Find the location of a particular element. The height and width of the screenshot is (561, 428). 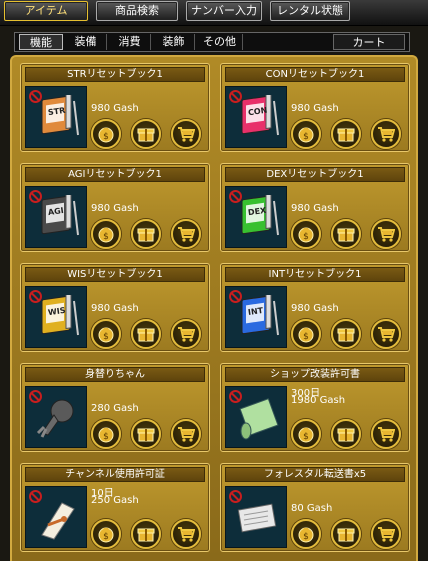

substitute-doll-icon is located at coordinates (56, 417).